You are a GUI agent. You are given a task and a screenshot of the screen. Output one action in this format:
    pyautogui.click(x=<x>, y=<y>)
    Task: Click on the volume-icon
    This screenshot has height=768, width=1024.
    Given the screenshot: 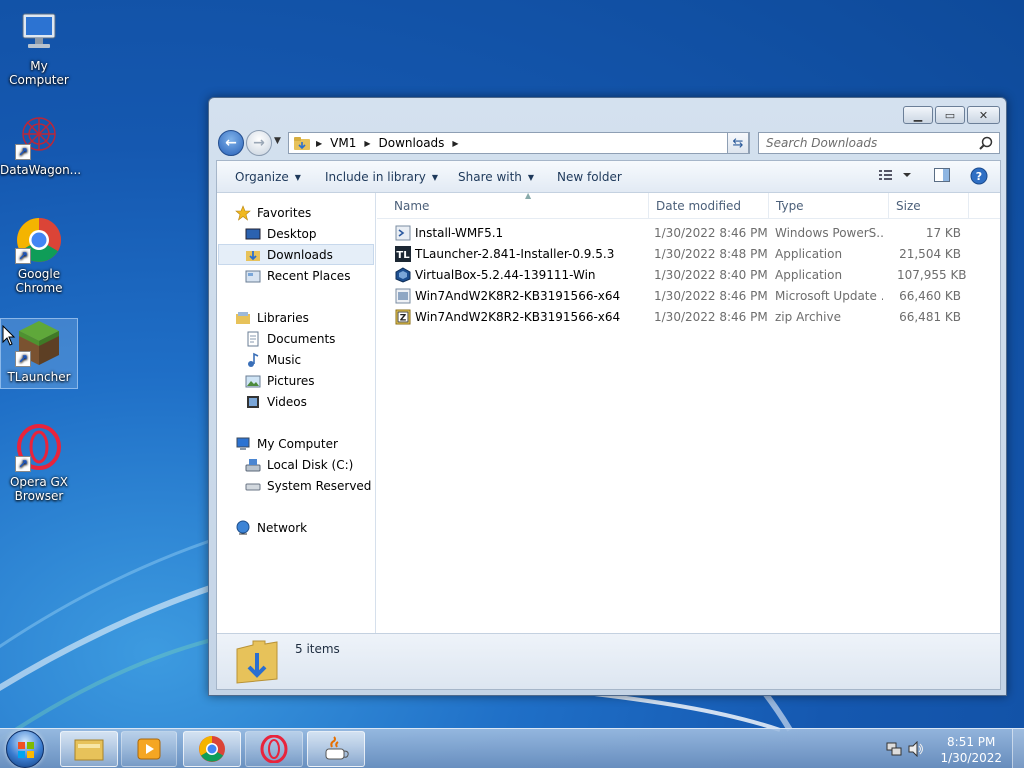 What is the action you would take?
    pyautogui.click(x=916, y=749)
    